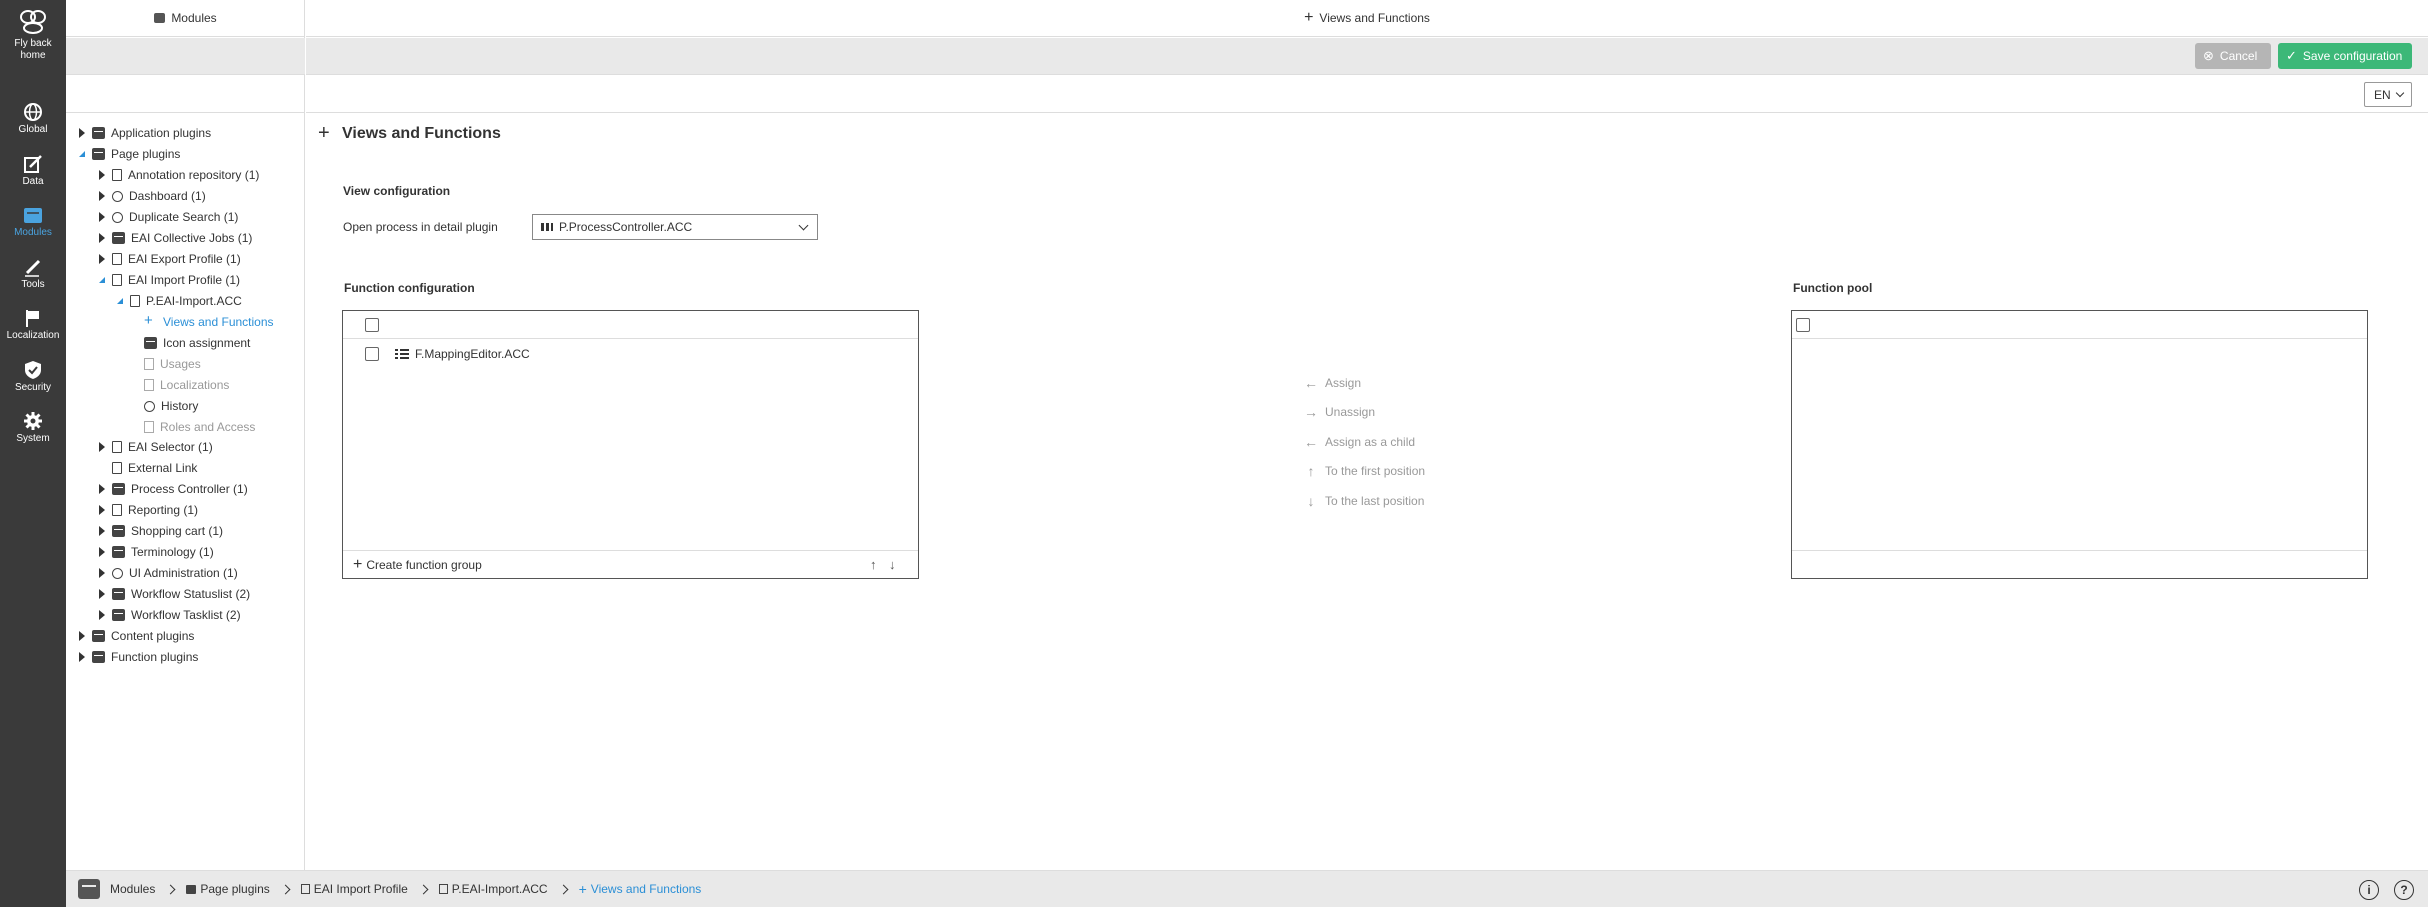 The height and width of the screenshot is (907, 2428). What do you see at coordinates (892, 564) in the screenshot?
I see `move-down-icon: ↓` at bounding box center [892, 564].